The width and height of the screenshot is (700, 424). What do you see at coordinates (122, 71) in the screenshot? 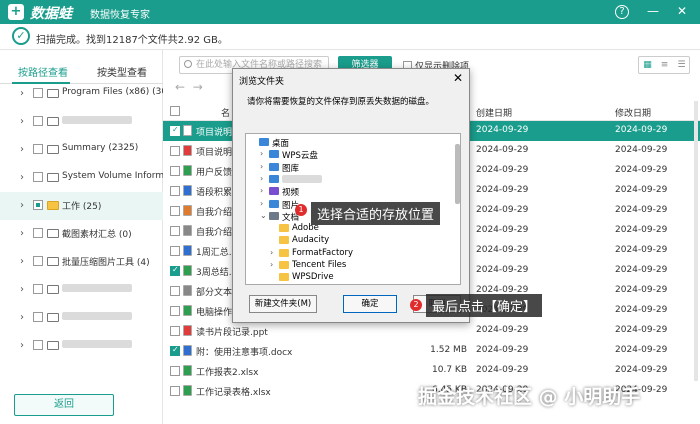
I see `tab-by-type: 按类型查看` at bounding box center [122, 71].